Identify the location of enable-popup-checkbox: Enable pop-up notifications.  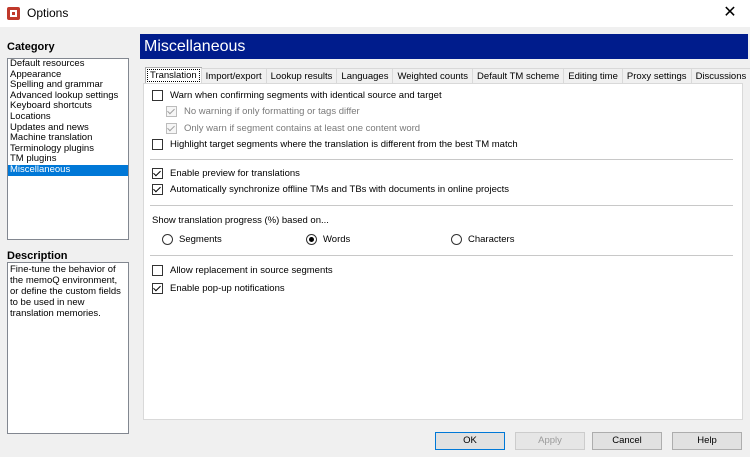
(218, 288).